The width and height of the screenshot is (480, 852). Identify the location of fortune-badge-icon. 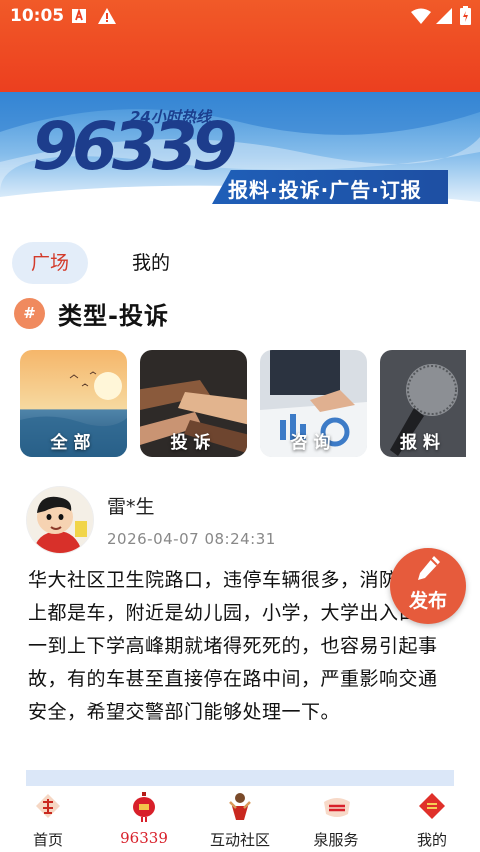
(432, 806).